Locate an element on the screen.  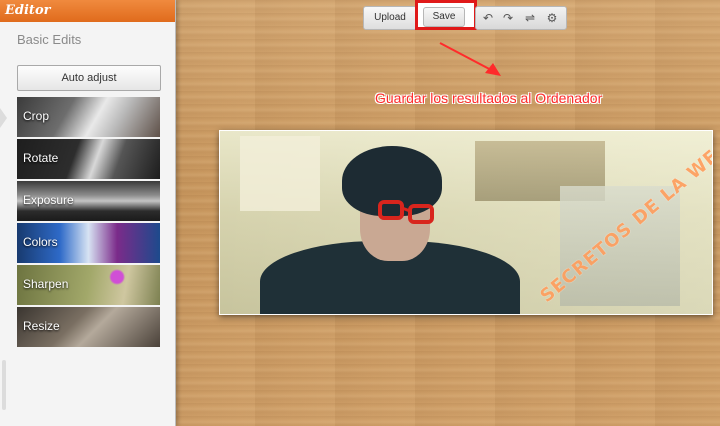
save-button: Save is located at coordinates (444, 17).